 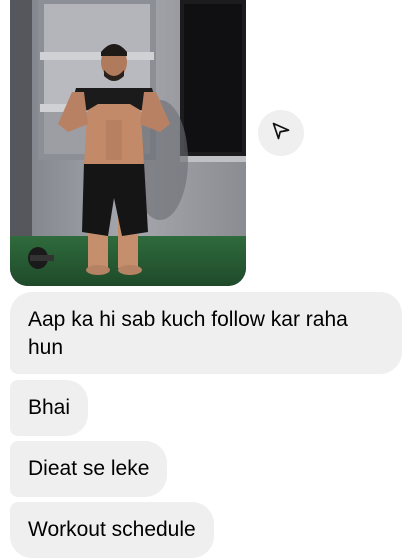 I want to click on message-text: Bhai, so click(x=49, y=407).